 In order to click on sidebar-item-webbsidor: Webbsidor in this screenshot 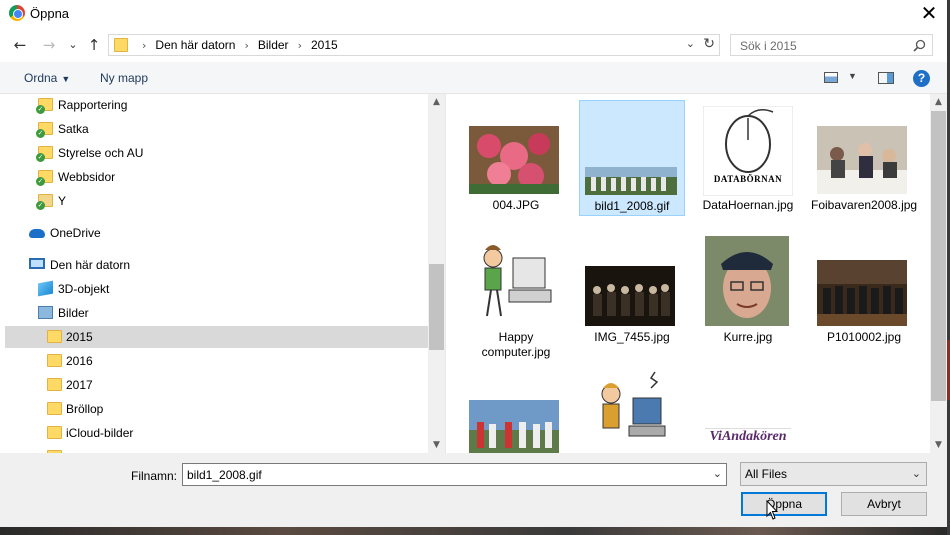, I will do `click(217, 177)`.